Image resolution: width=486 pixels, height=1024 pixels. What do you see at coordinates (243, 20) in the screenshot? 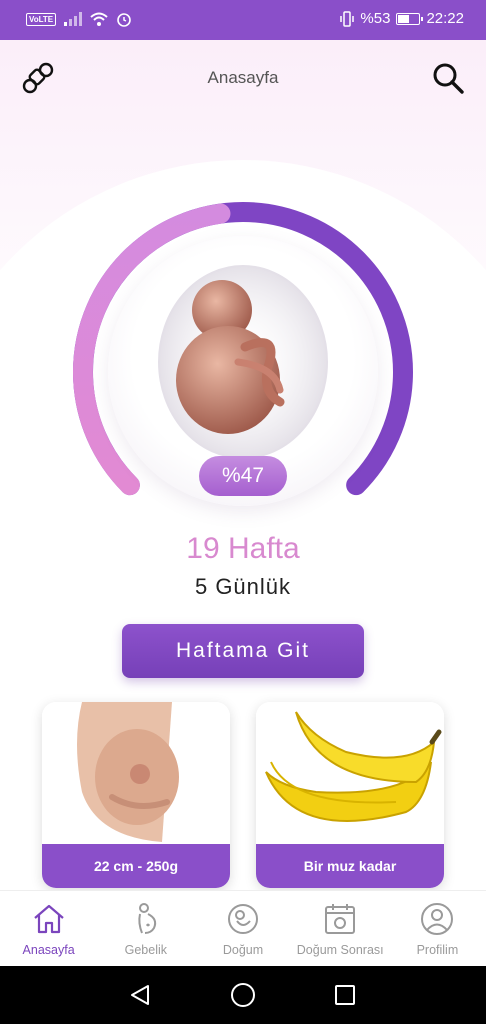
I see `status-bar: VoLTE %53 22:22` at bounding box center [243, 20].